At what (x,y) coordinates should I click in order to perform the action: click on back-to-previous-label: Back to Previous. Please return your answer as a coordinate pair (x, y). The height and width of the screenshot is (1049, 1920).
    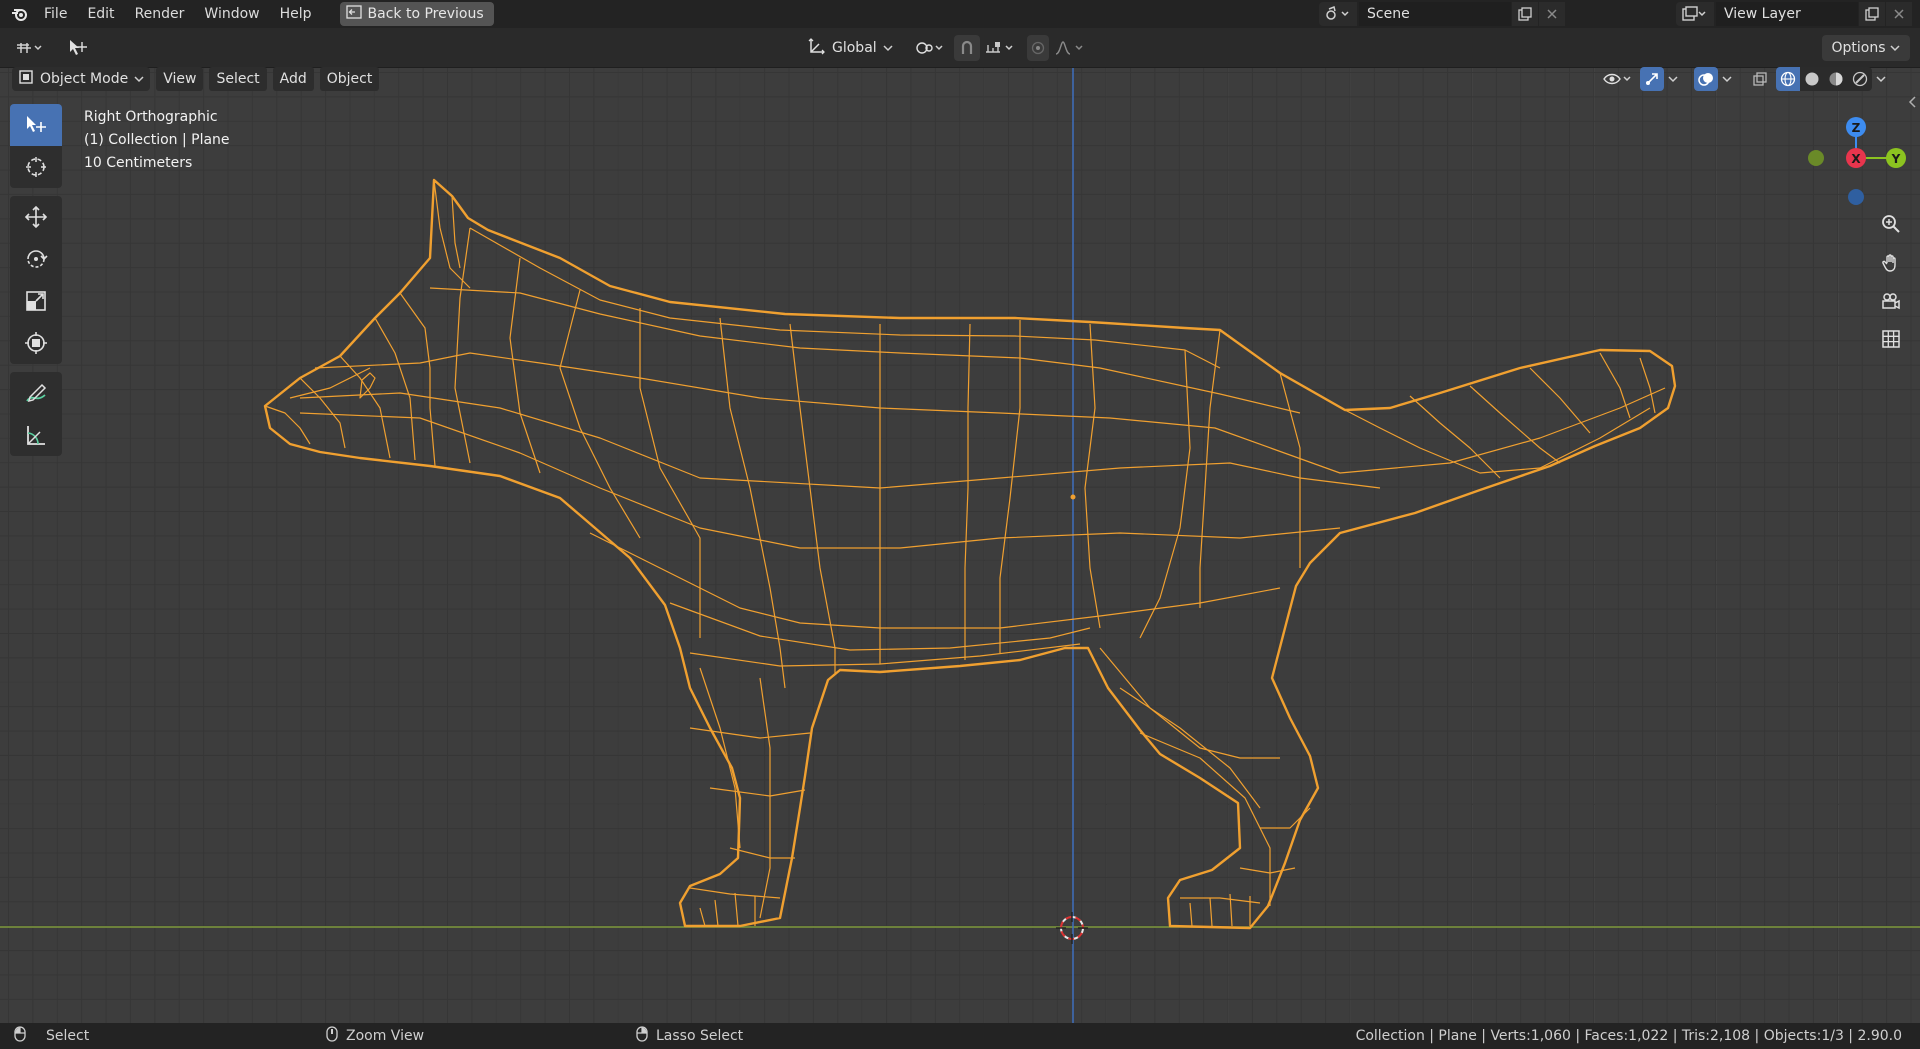
    Looking at the image, I should click on (425, 14).